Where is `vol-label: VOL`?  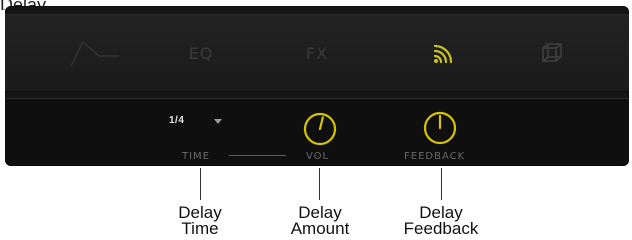 vol-label: VOL is located at coordinates (318, 156).